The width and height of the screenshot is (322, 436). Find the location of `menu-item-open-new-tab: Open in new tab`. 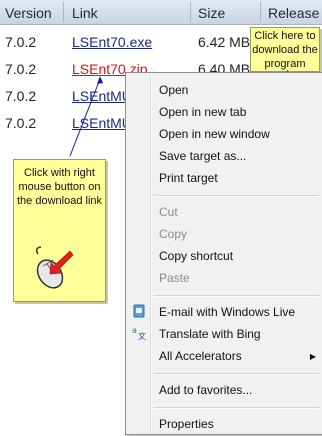

menu-item-open-new-tab: Open in new tab is located at coordinates (202, 112).